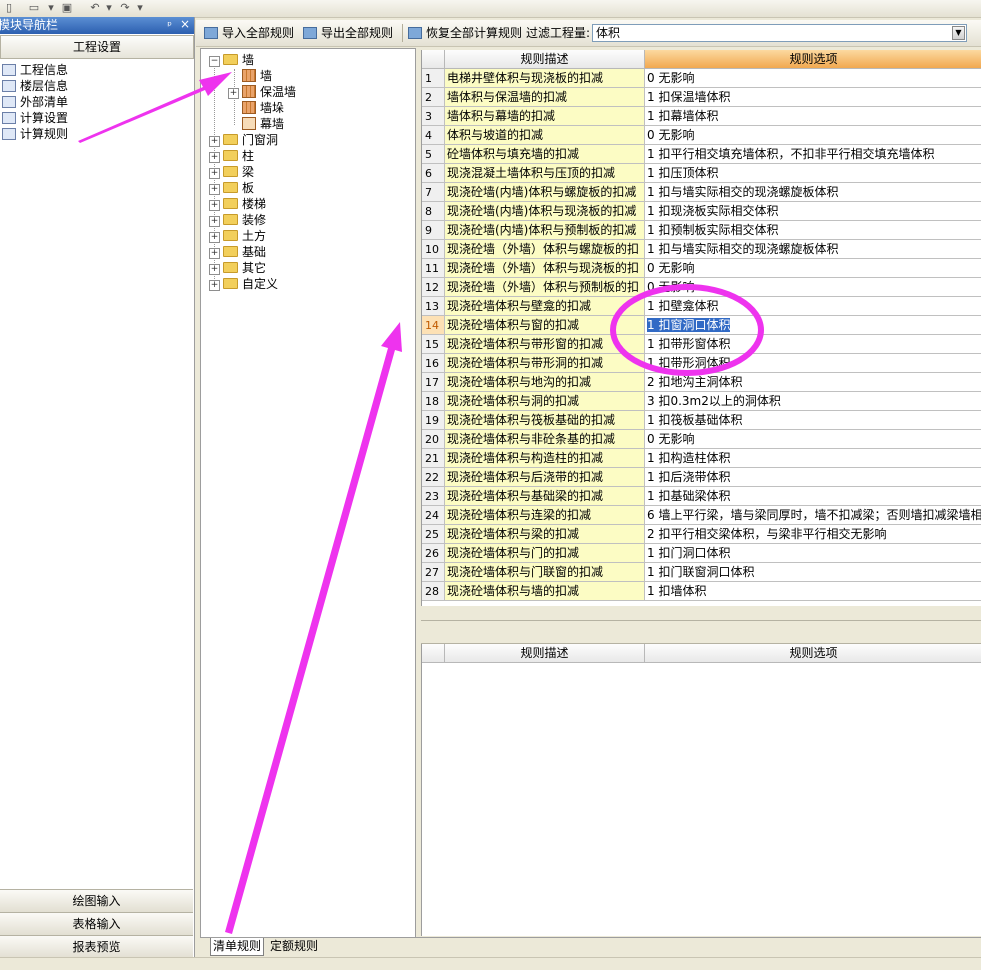 The image size is (981, 970). What do you see at coordinates (545, 173) in the screenshot?
I see `rule-description-cell: 现浇混凝土墙体积与压顶的扣减` at bounding box center [545, 173].